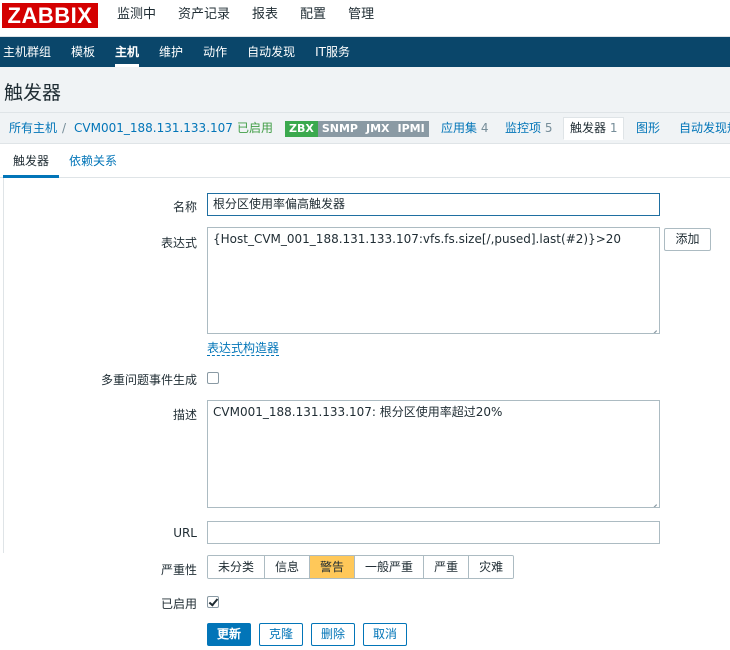 Image resolution: width=730 pixels, height=650 pixels. Describe the element at coordinates (153, 128) in the screenshot. I see `breadcrumb-host: CVM001_188.131.133.107` at that location.